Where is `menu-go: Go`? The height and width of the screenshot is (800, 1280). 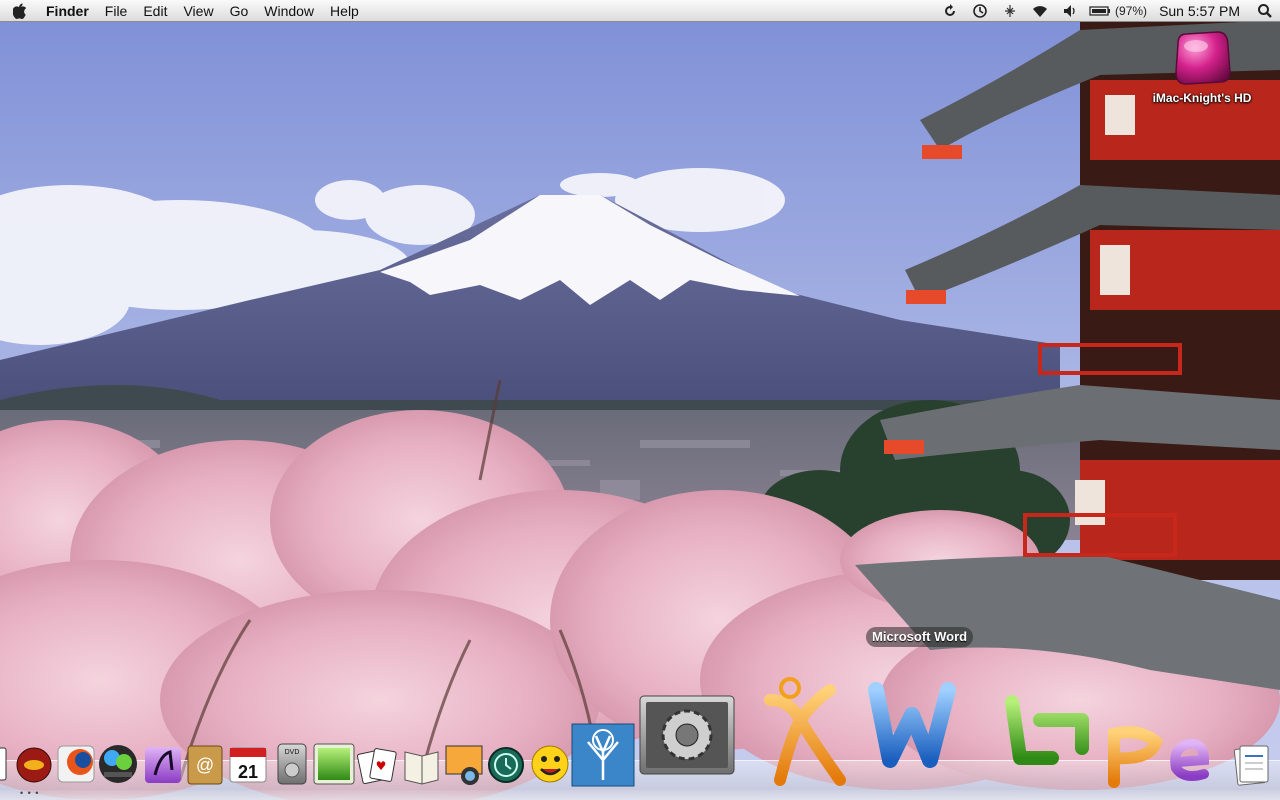 menu-go: Go is located at coordinates (239, 11).